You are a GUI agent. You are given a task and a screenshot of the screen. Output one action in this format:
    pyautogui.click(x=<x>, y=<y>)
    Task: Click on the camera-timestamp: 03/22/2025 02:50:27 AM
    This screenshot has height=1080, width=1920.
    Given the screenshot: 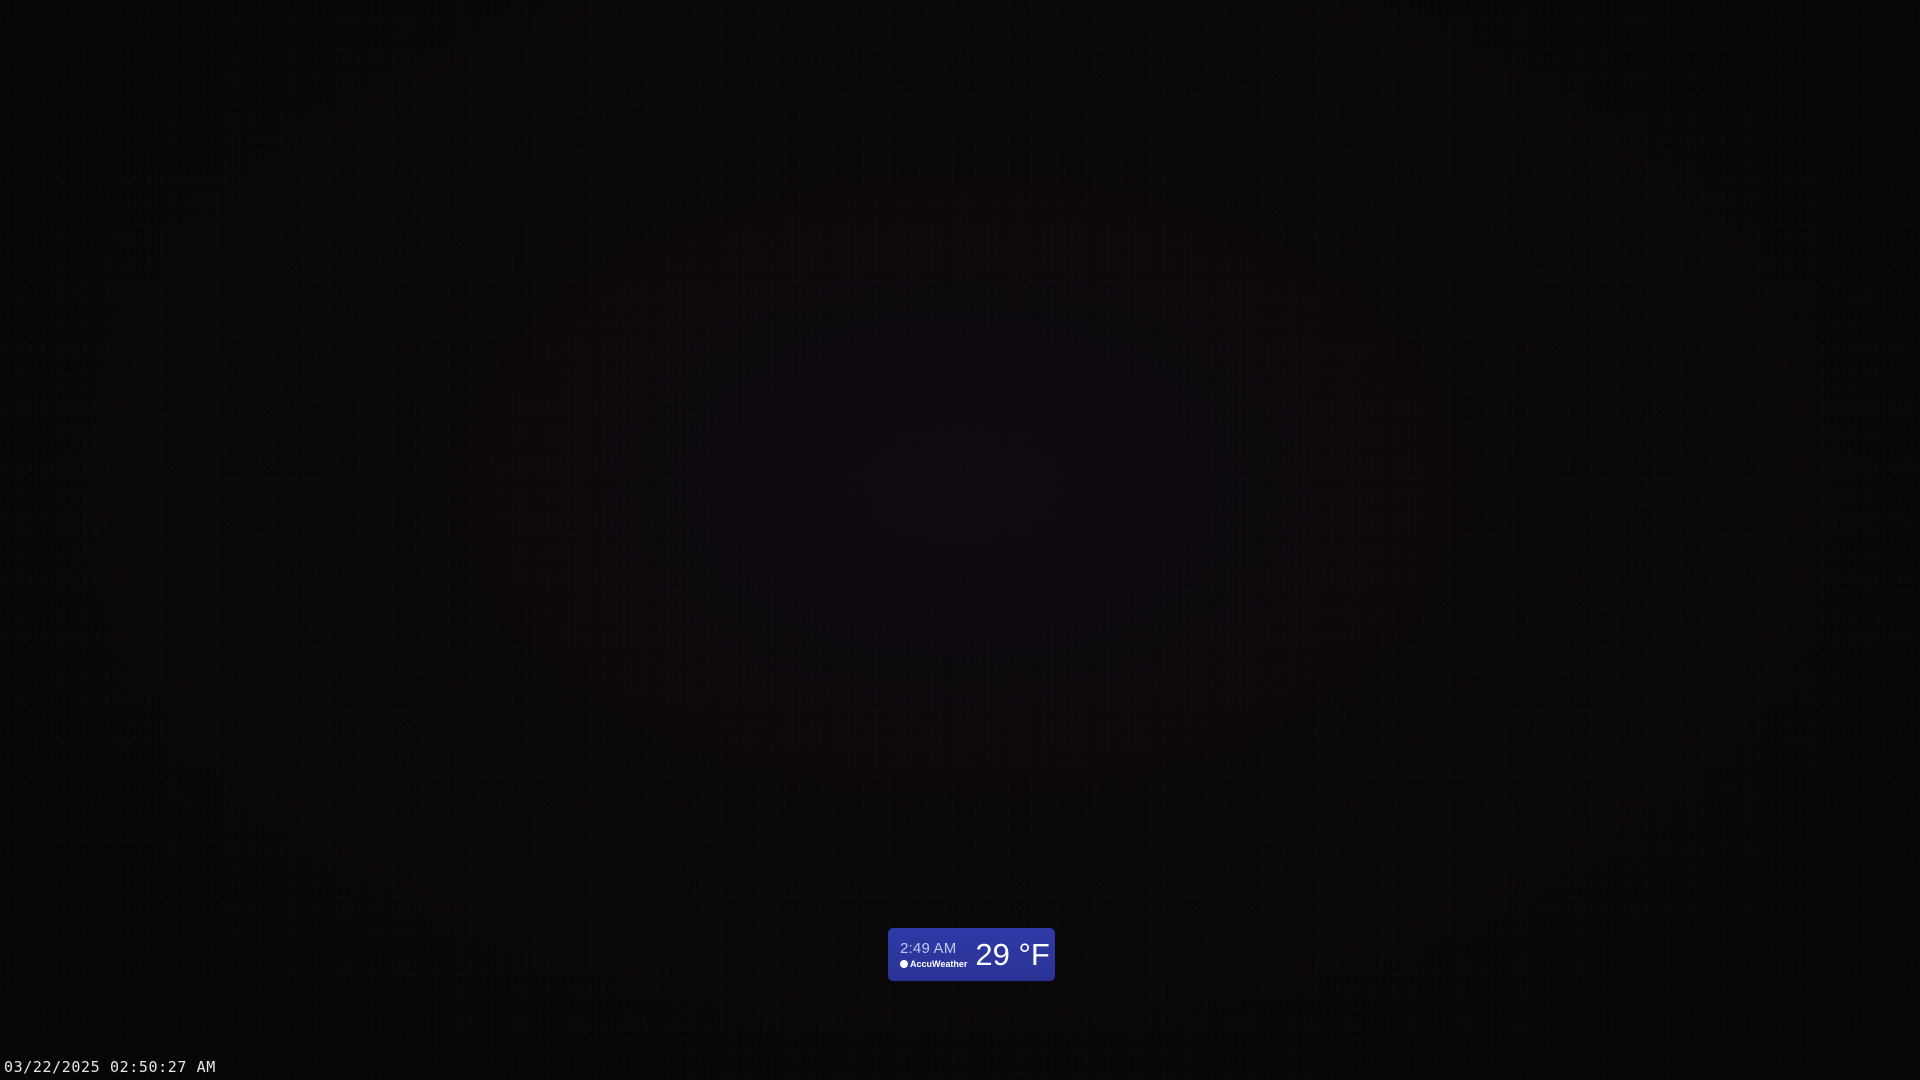 What is the action you would take?
    pyautogui.click(x=110, y=1067)
    